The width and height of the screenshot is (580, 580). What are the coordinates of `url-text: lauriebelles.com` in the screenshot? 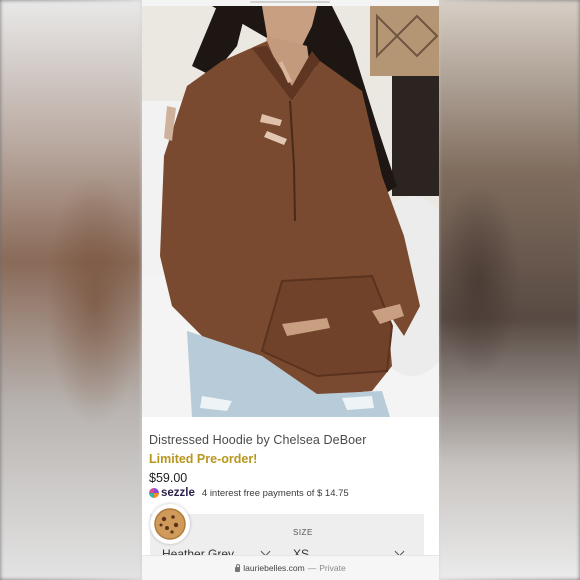 It's located at (274, 568).